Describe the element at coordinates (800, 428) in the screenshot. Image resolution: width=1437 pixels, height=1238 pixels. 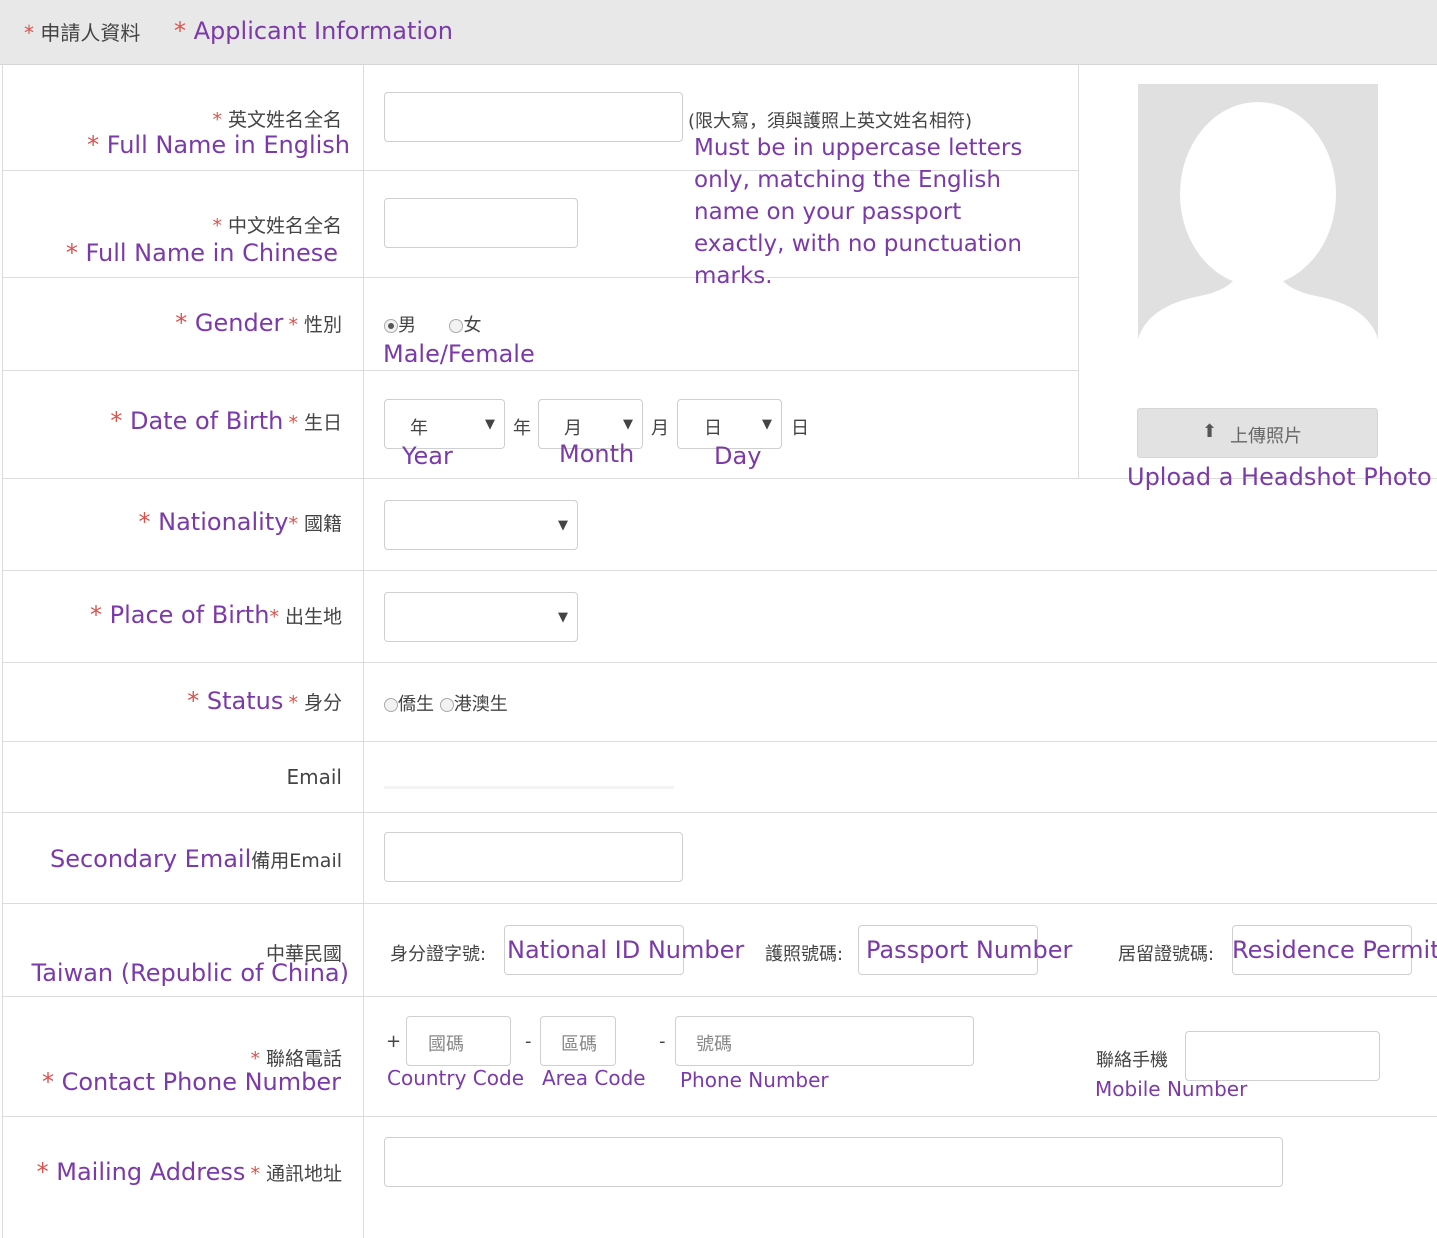
I see `dob-day-suffix: 日` at that location.